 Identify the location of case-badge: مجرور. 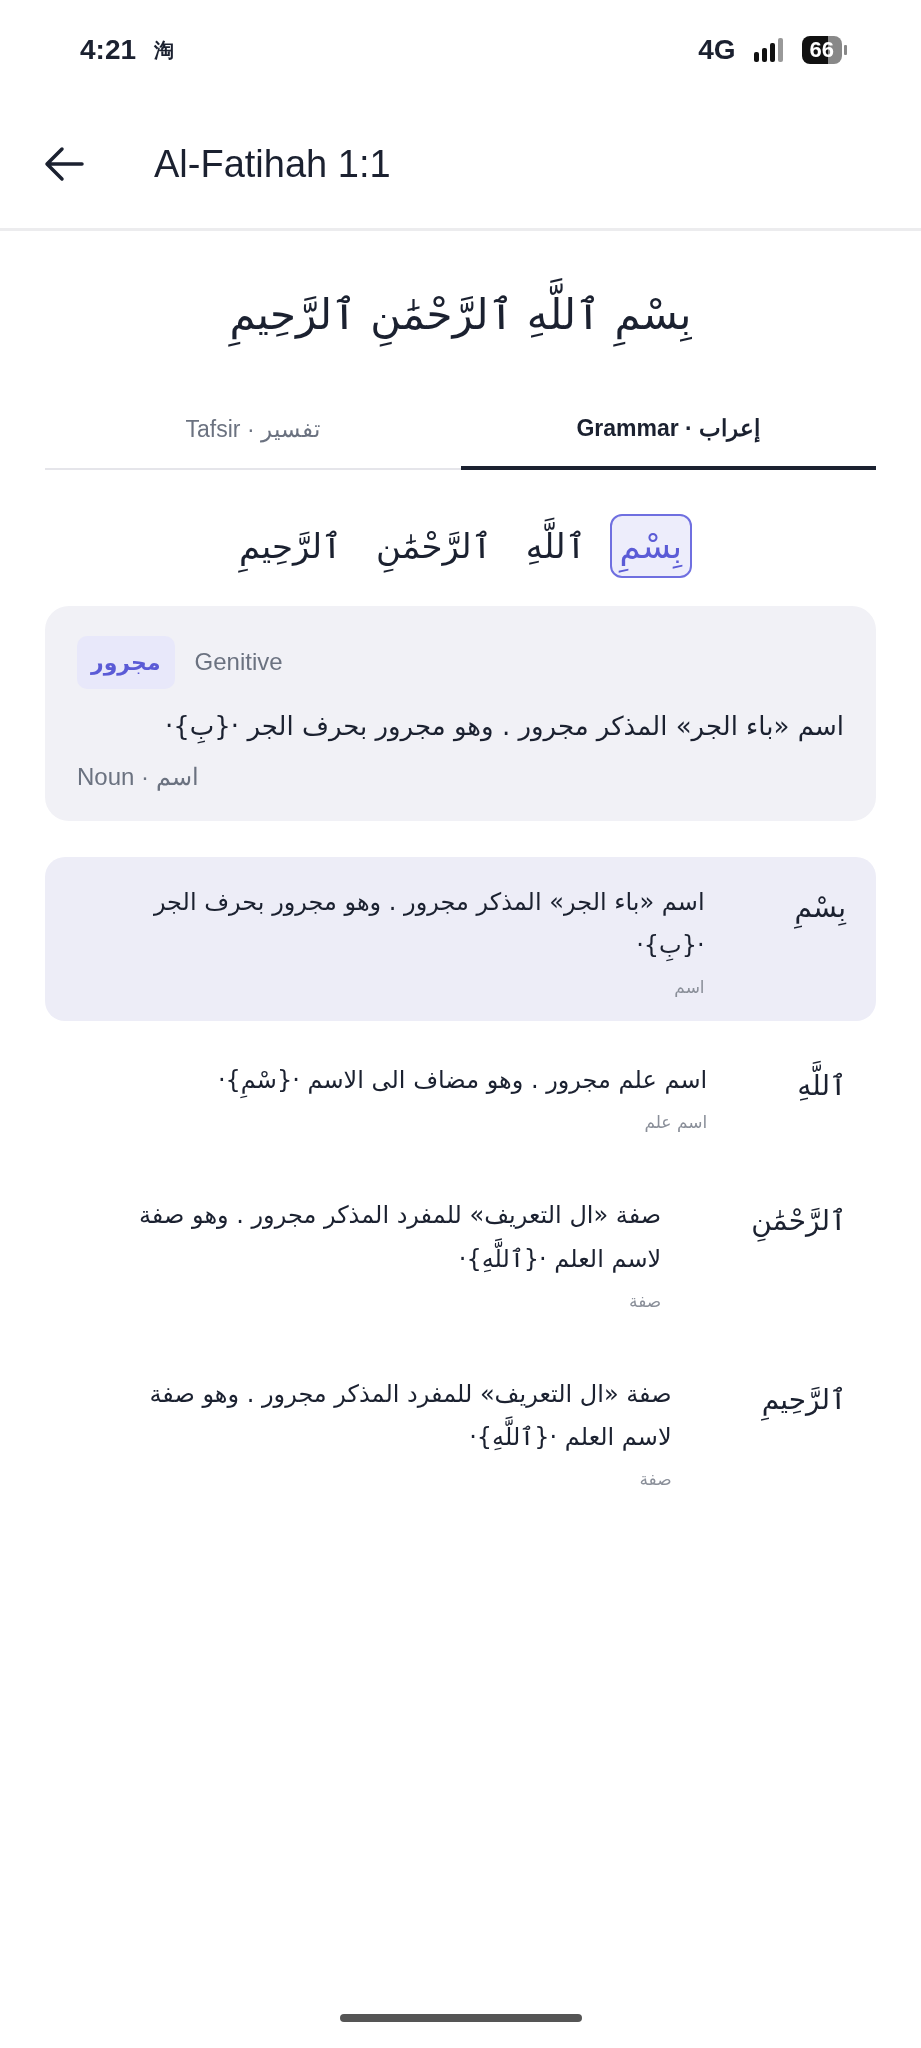
(126, 662).